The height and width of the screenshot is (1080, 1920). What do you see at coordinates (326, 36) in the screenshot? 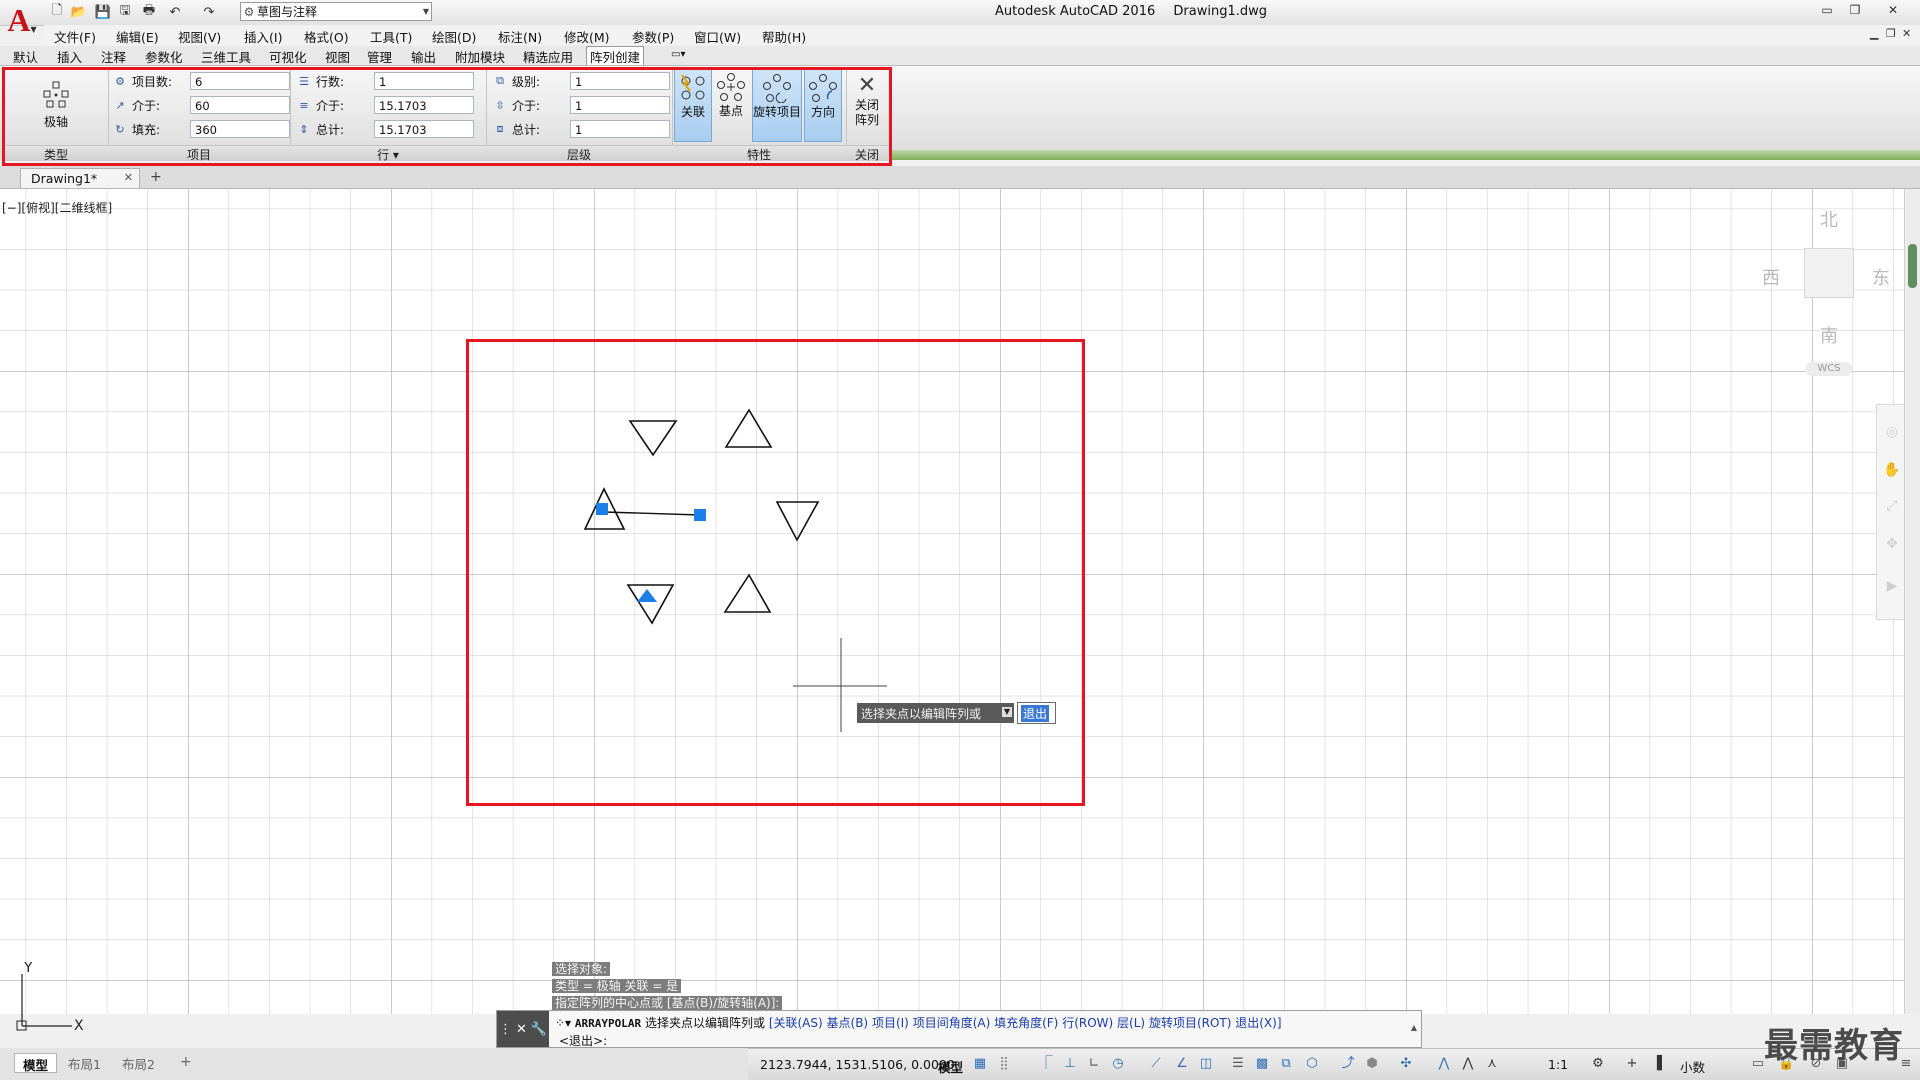
I see `menu-format: 格式(O)` at bounding box center [326, 36].